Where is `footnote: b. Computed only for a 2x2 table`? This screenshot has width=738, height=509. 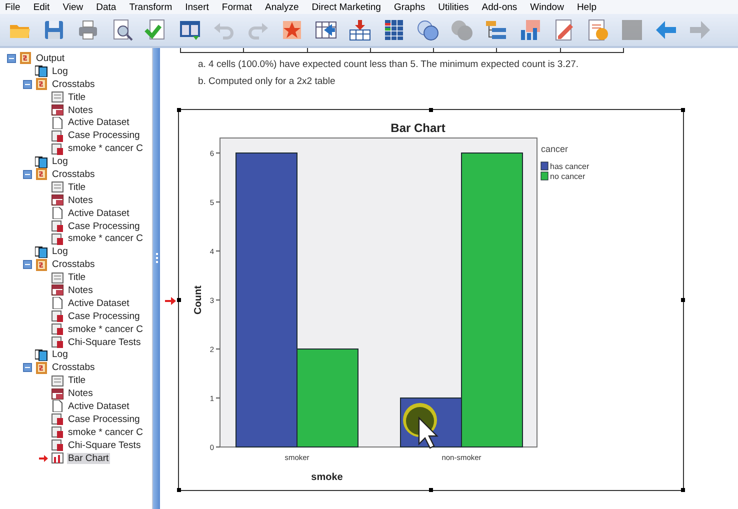
footnote: b. Computed only for a 2x2 table is located at coordinates (267, 81).